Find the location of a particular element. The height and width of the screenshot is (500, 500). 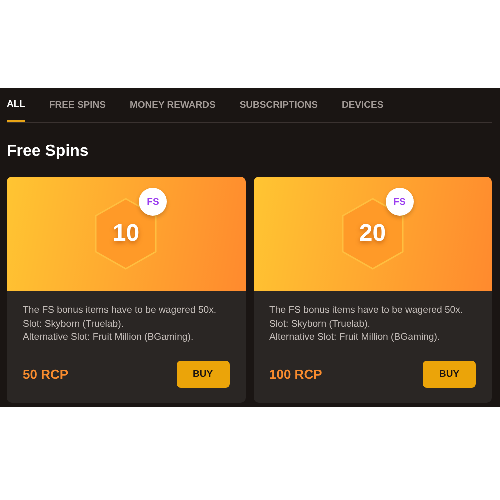

spin-amount: 10 is located at coordinates (126, 234).